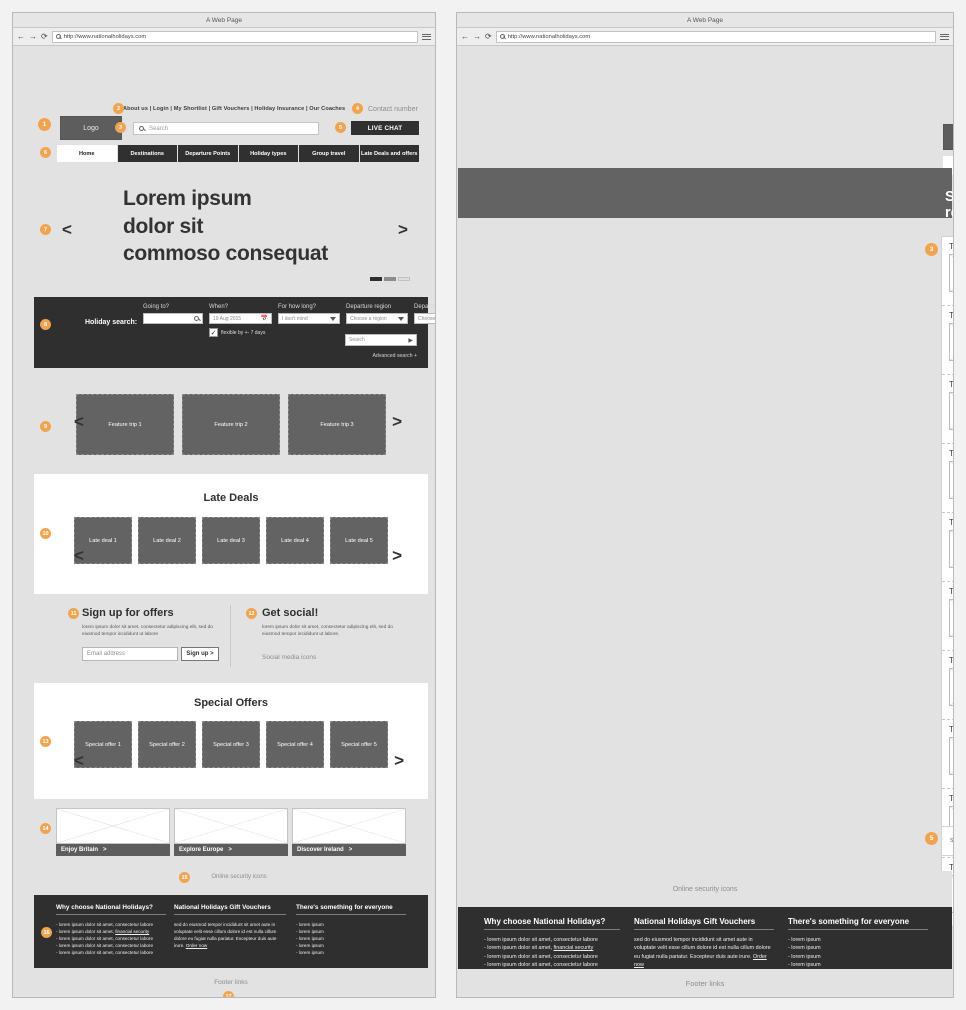 The image size is (966, 1010). What do you see at coordinates (394, 356) in the screenshot?
I see `advanced-search-link: Advanced search +` at bounding box center [394, 356].